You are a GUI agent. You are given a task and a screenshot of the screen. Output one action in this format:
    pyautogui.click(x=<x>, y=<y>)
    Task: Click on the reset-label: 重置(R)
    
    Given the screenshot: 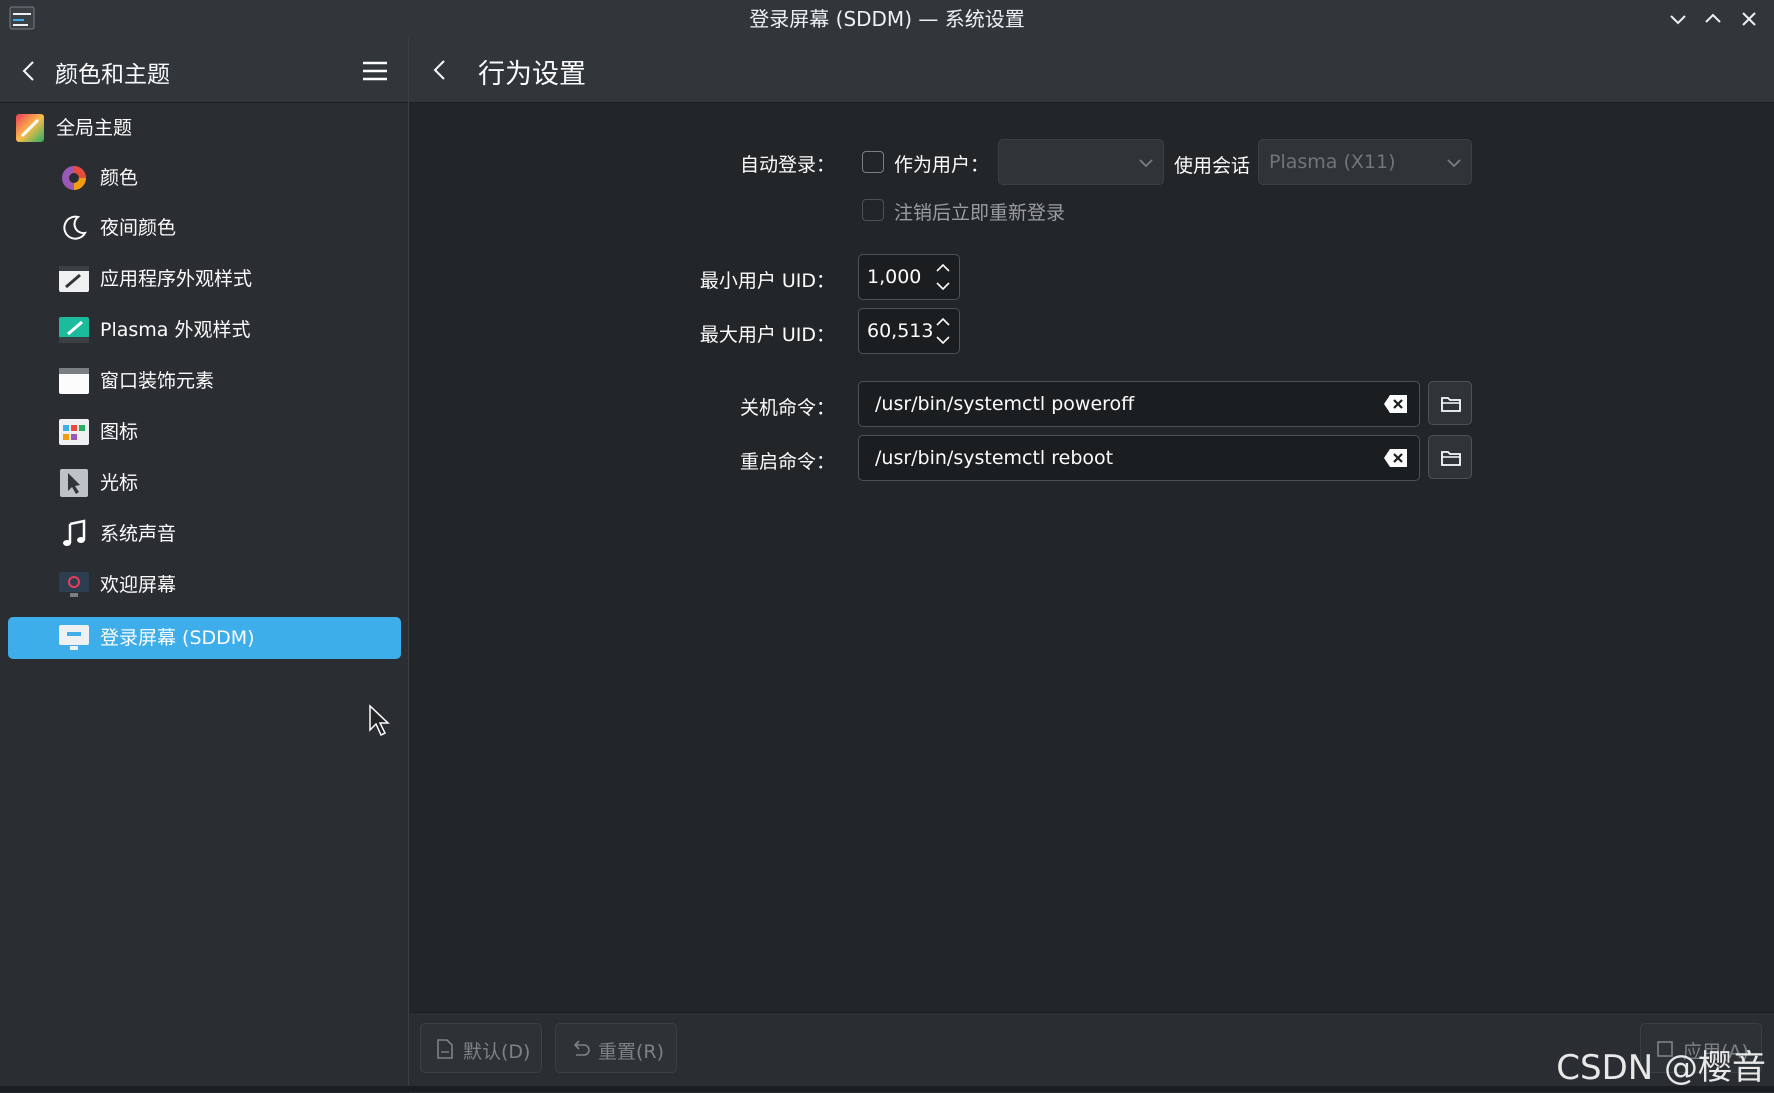 What is the action you would take?
    pyautogui.click(x=631, y=1052)
    